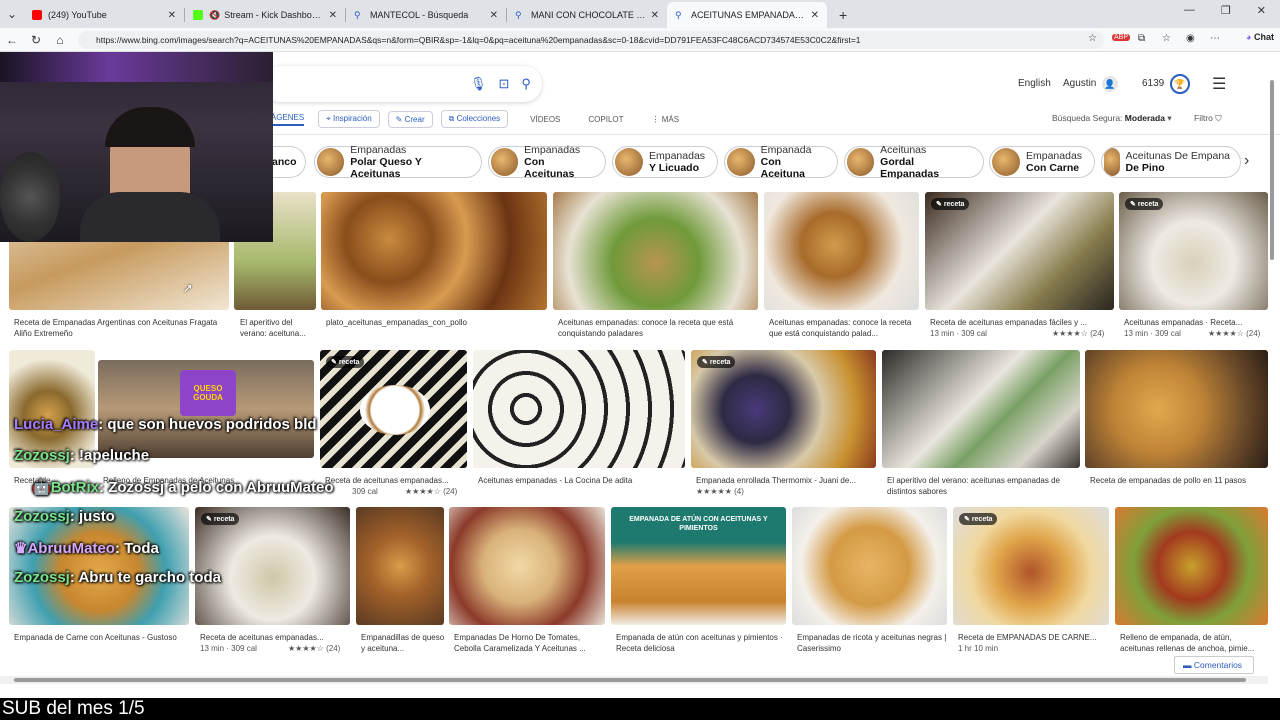  I want to click on extensions-icon: ⧉, so click(1141, 38).